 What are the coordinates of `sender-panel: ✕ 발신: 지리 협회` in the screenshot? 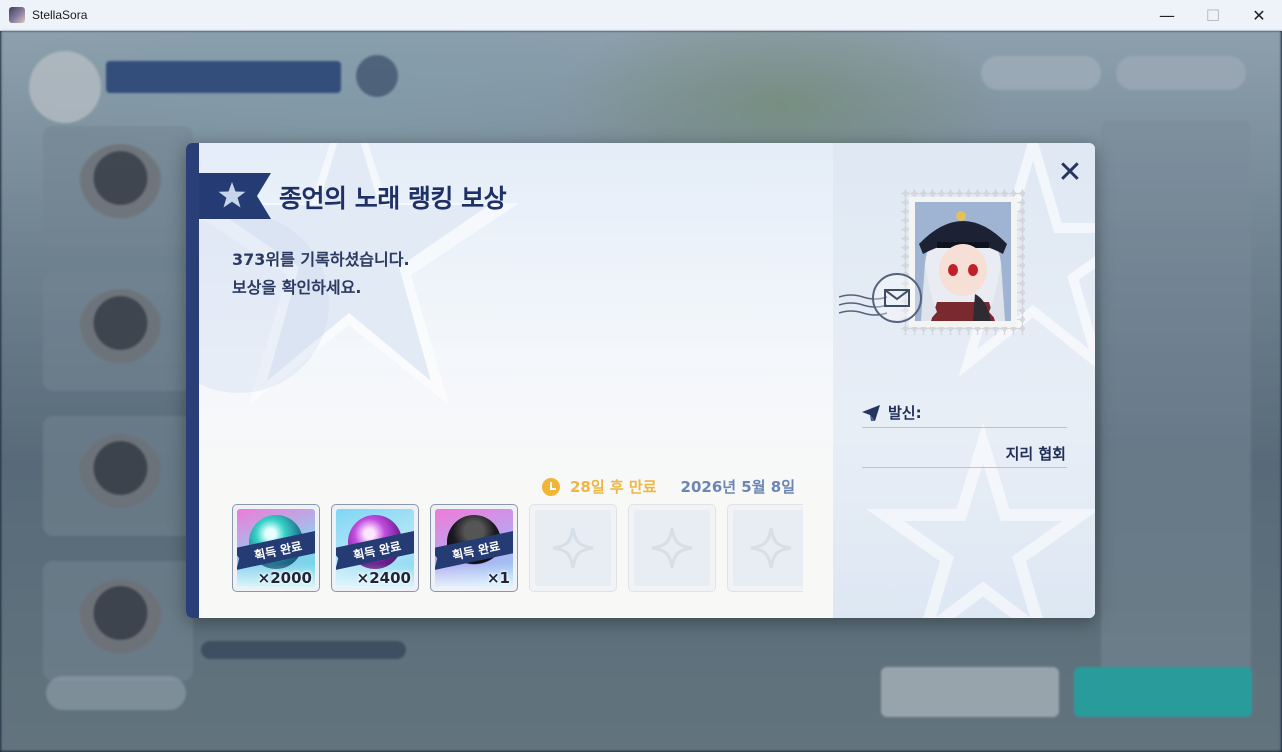 It's located at (964, 380).